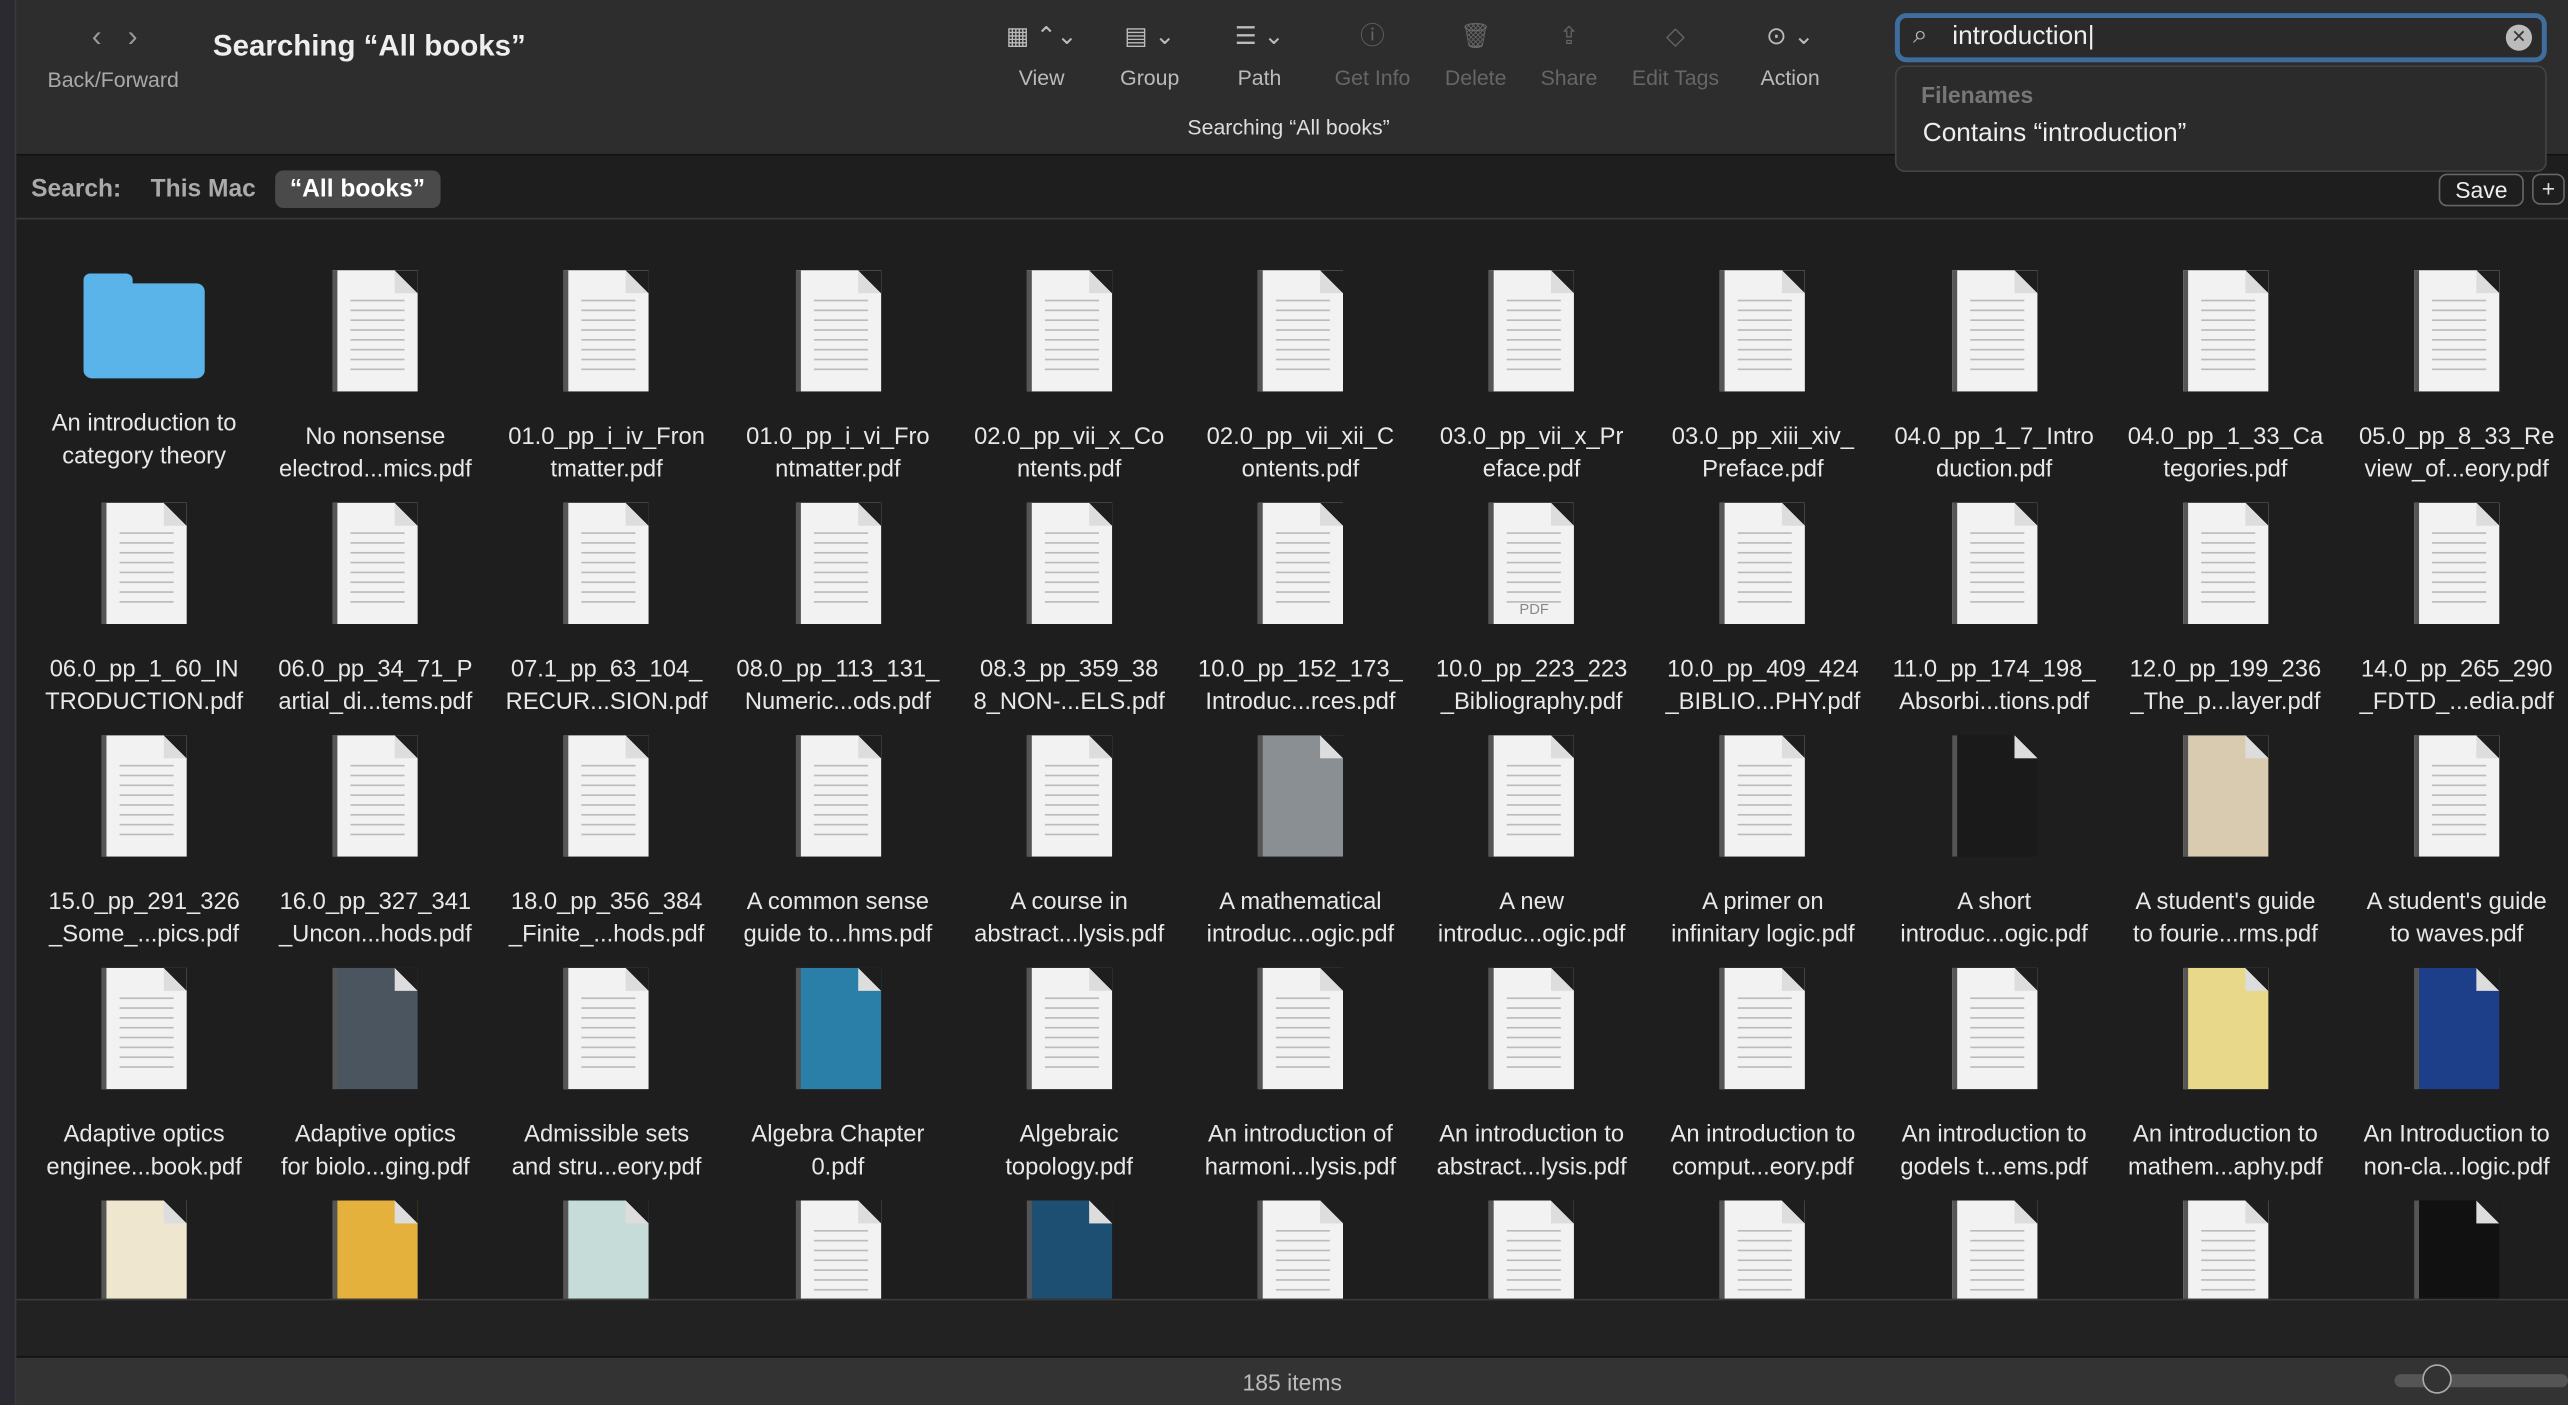 The height and width of the screenshot is (1405, 2568). What do you see at coordinates (1300, 843) in the screenshot?
I see `file-item: A mathematical introduc...ogic.pdf` at bounding box center [1300, 843].